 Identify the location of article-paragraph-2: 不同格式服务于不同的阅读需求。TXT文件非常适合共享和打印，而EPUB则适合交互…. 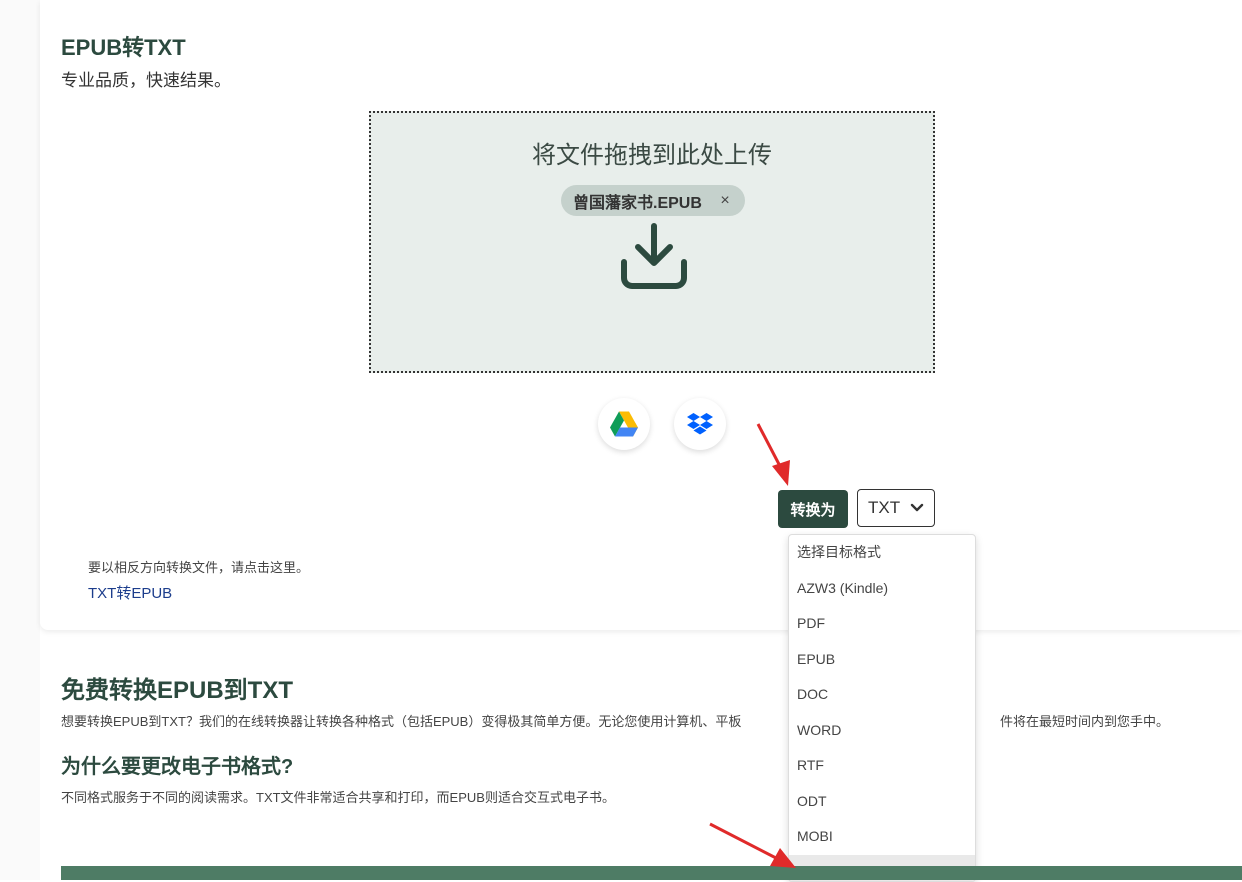
(338, 796).